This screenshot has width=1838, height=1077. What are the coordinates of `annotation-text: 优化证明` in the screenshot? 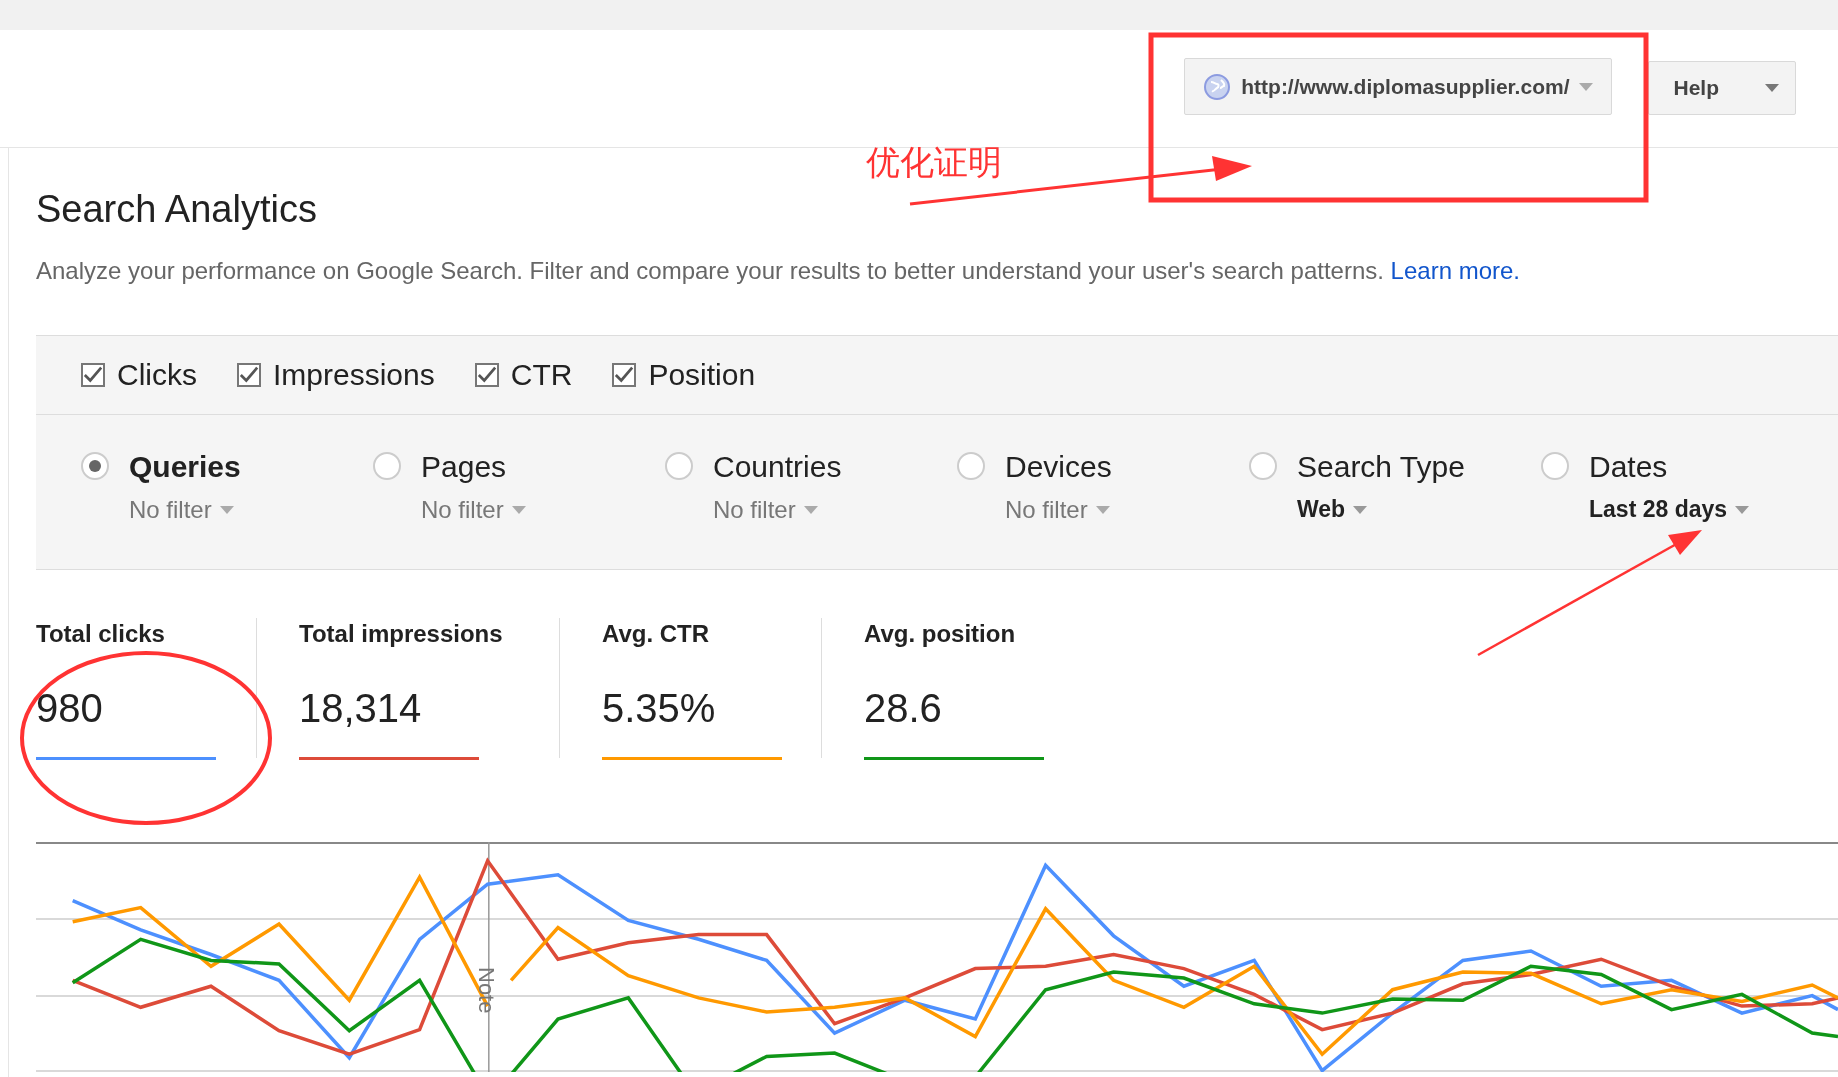 It's located at (934, 162).